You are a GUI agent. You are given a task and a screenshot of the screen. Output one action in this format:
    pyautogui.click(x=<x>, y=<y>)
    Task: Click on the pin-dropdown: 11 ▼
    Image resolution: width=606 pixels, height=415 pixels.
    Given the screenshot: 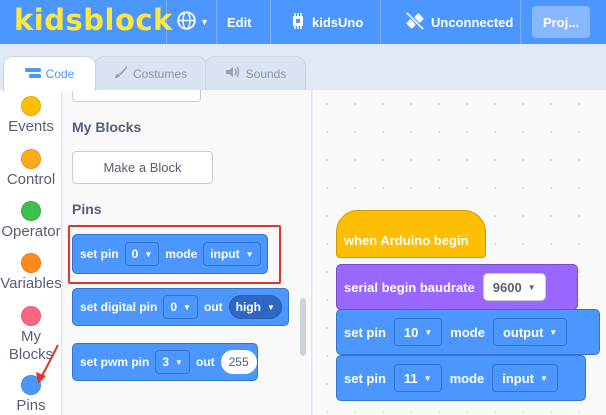 What is the action you would take?
    pyautogui.click(x=417, y=378)
    